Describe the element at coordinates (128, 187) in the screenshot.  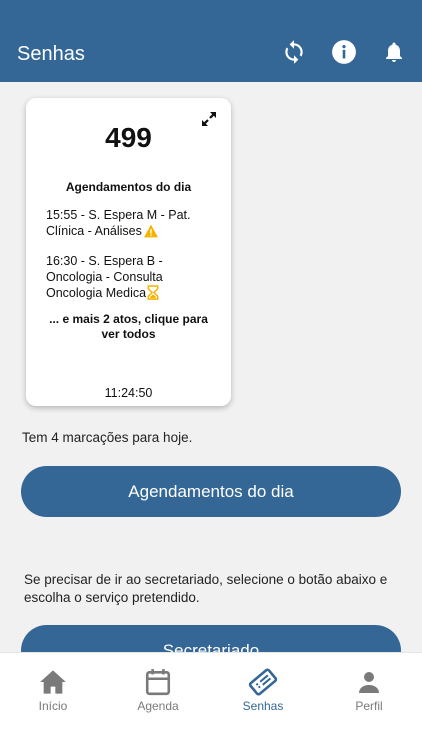
I see `ticket-subtitle: Agendamentos do dia` at that location.